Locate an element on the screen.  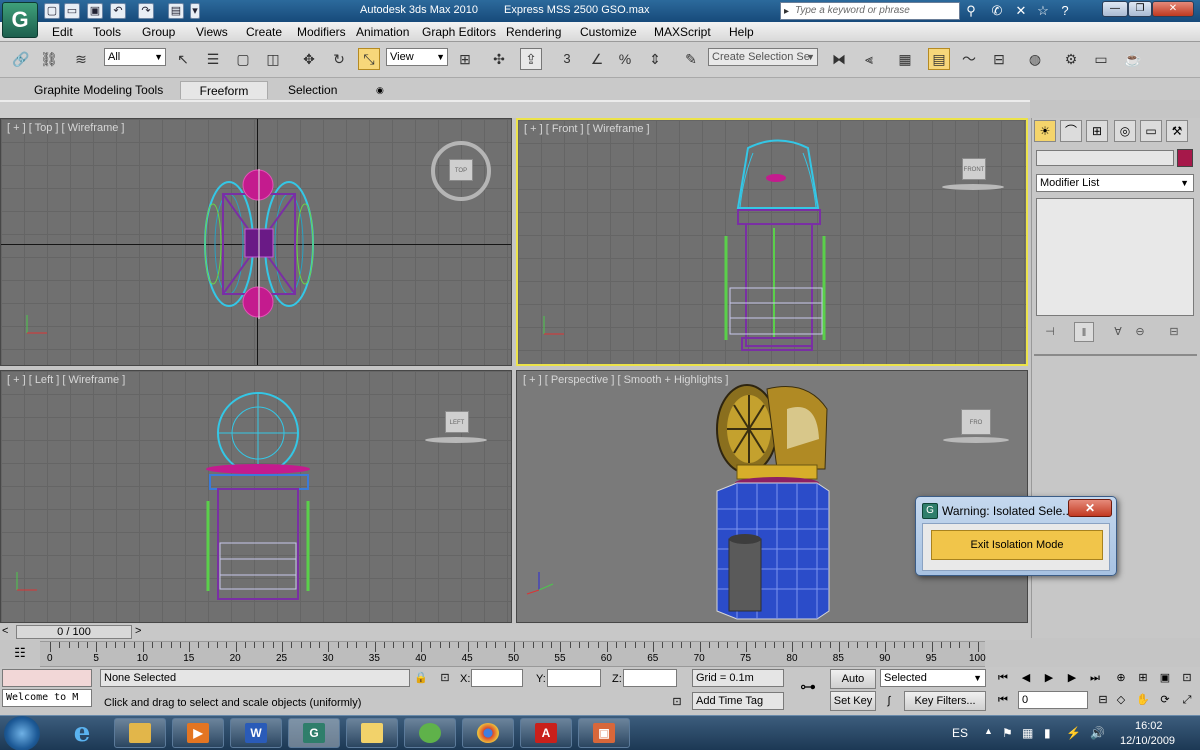
save-file-icon: ▣ is located at coordinates (95, 11).